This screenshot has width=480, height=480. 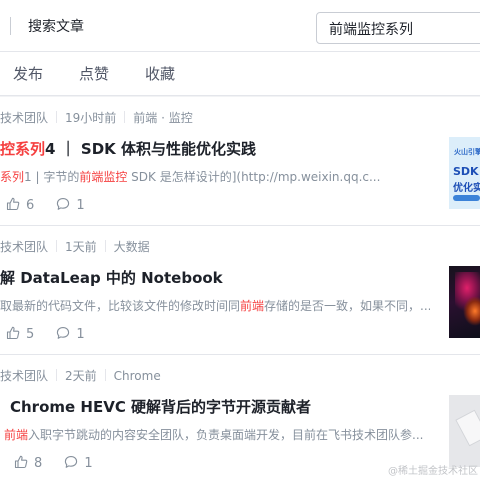 I want to click on article-title: 控系列4 ｜ SDK 体积与性能优化实践, so click(x=128, y=148).